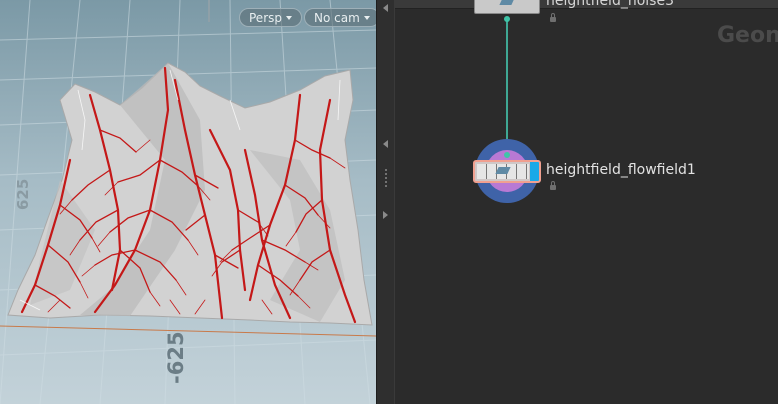  I want to click on node-heightfield-noise-label: heightfield_noise3, so click(610, 4).